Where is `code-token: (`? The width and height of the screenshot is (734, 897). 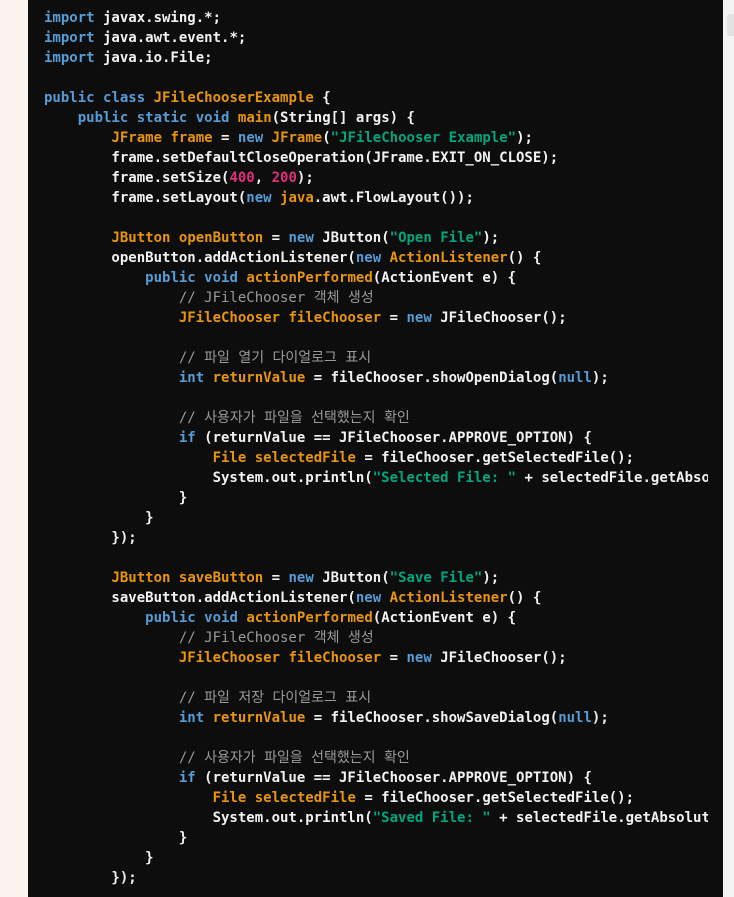
code-token: ( is located at coordinates (326, 138).